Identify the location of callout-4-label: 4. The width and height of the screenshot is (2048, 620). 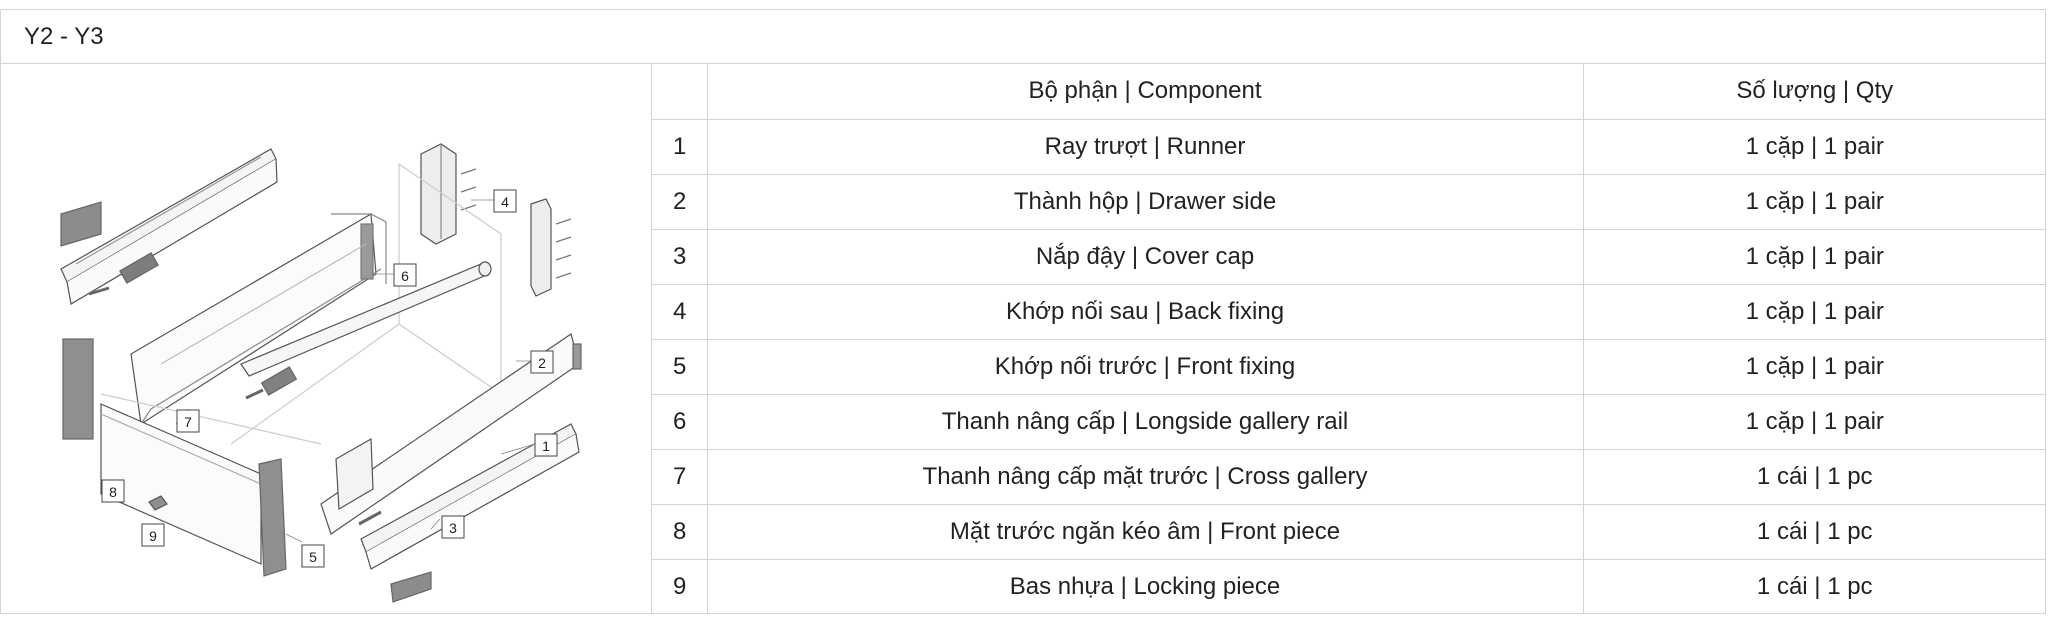
(505, 202).